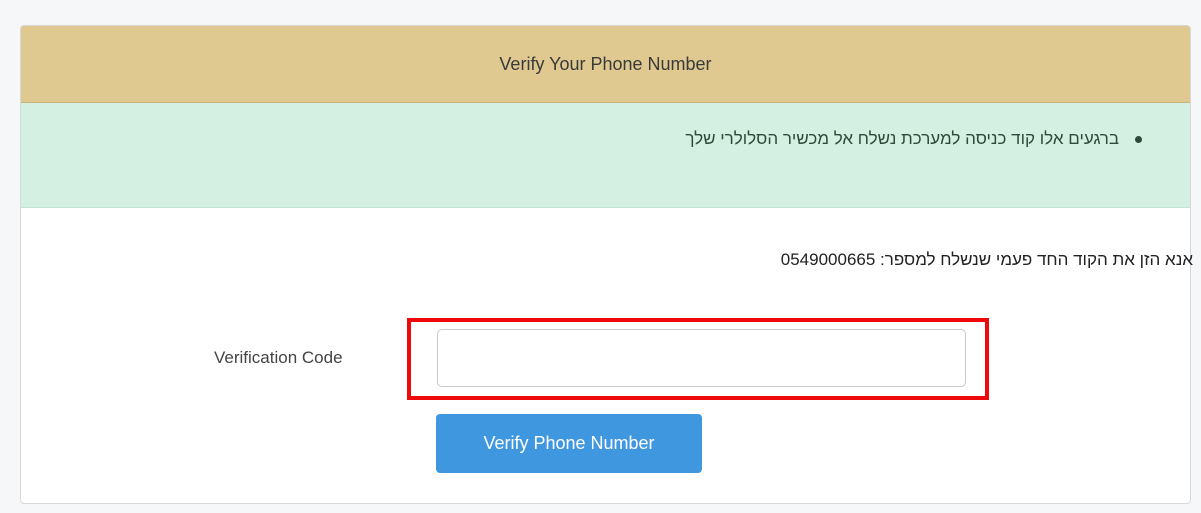  I want to click on card-header: Verify Your Phone Number, so click(605, 64).